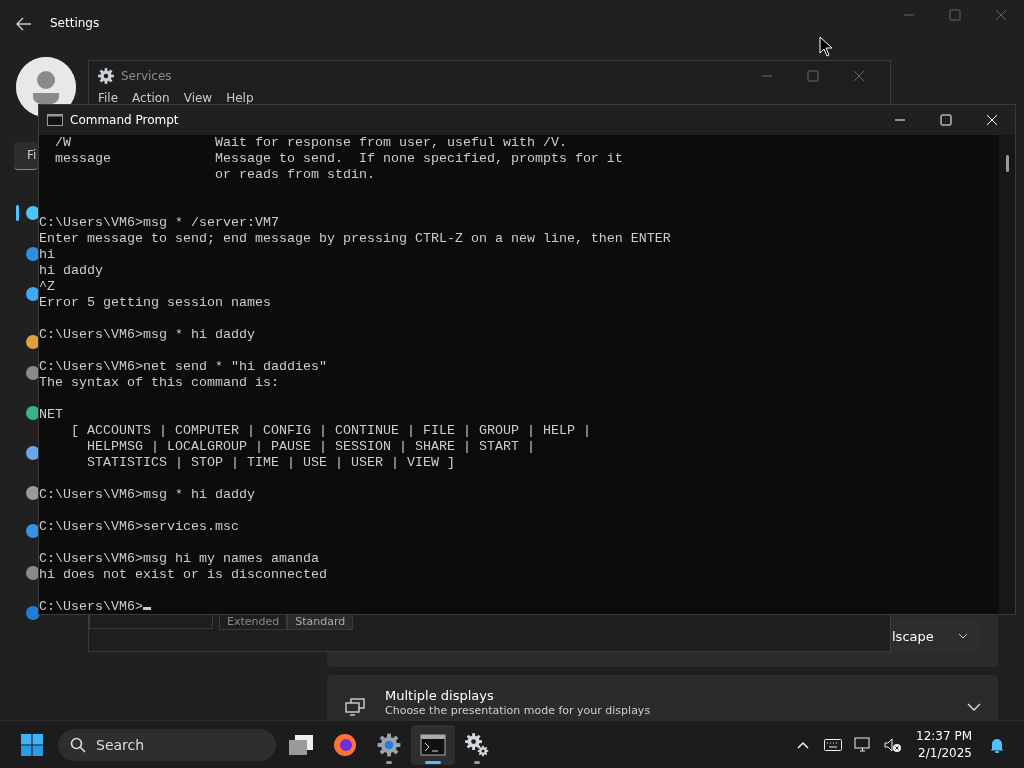 This screenshot has height=768, width=1024. What do you see at coordinates (331, 431) in the screenshot?
I see `terminal-line: [ ACCOUNTS | COMPUTER | CONFIG | CONTINUE | FILE | GROUP | HELP |` at bounding box center [331, 431].